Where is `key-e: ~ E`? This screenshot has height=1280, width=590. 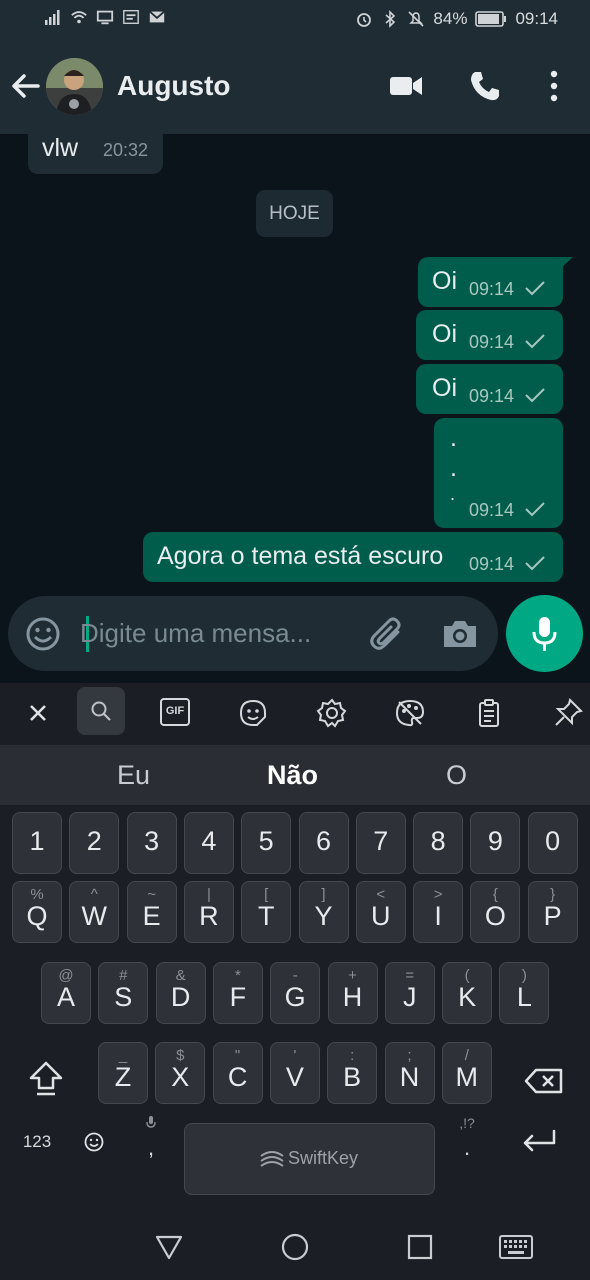 key-e: ~ E is located at coordinates (151, 912).